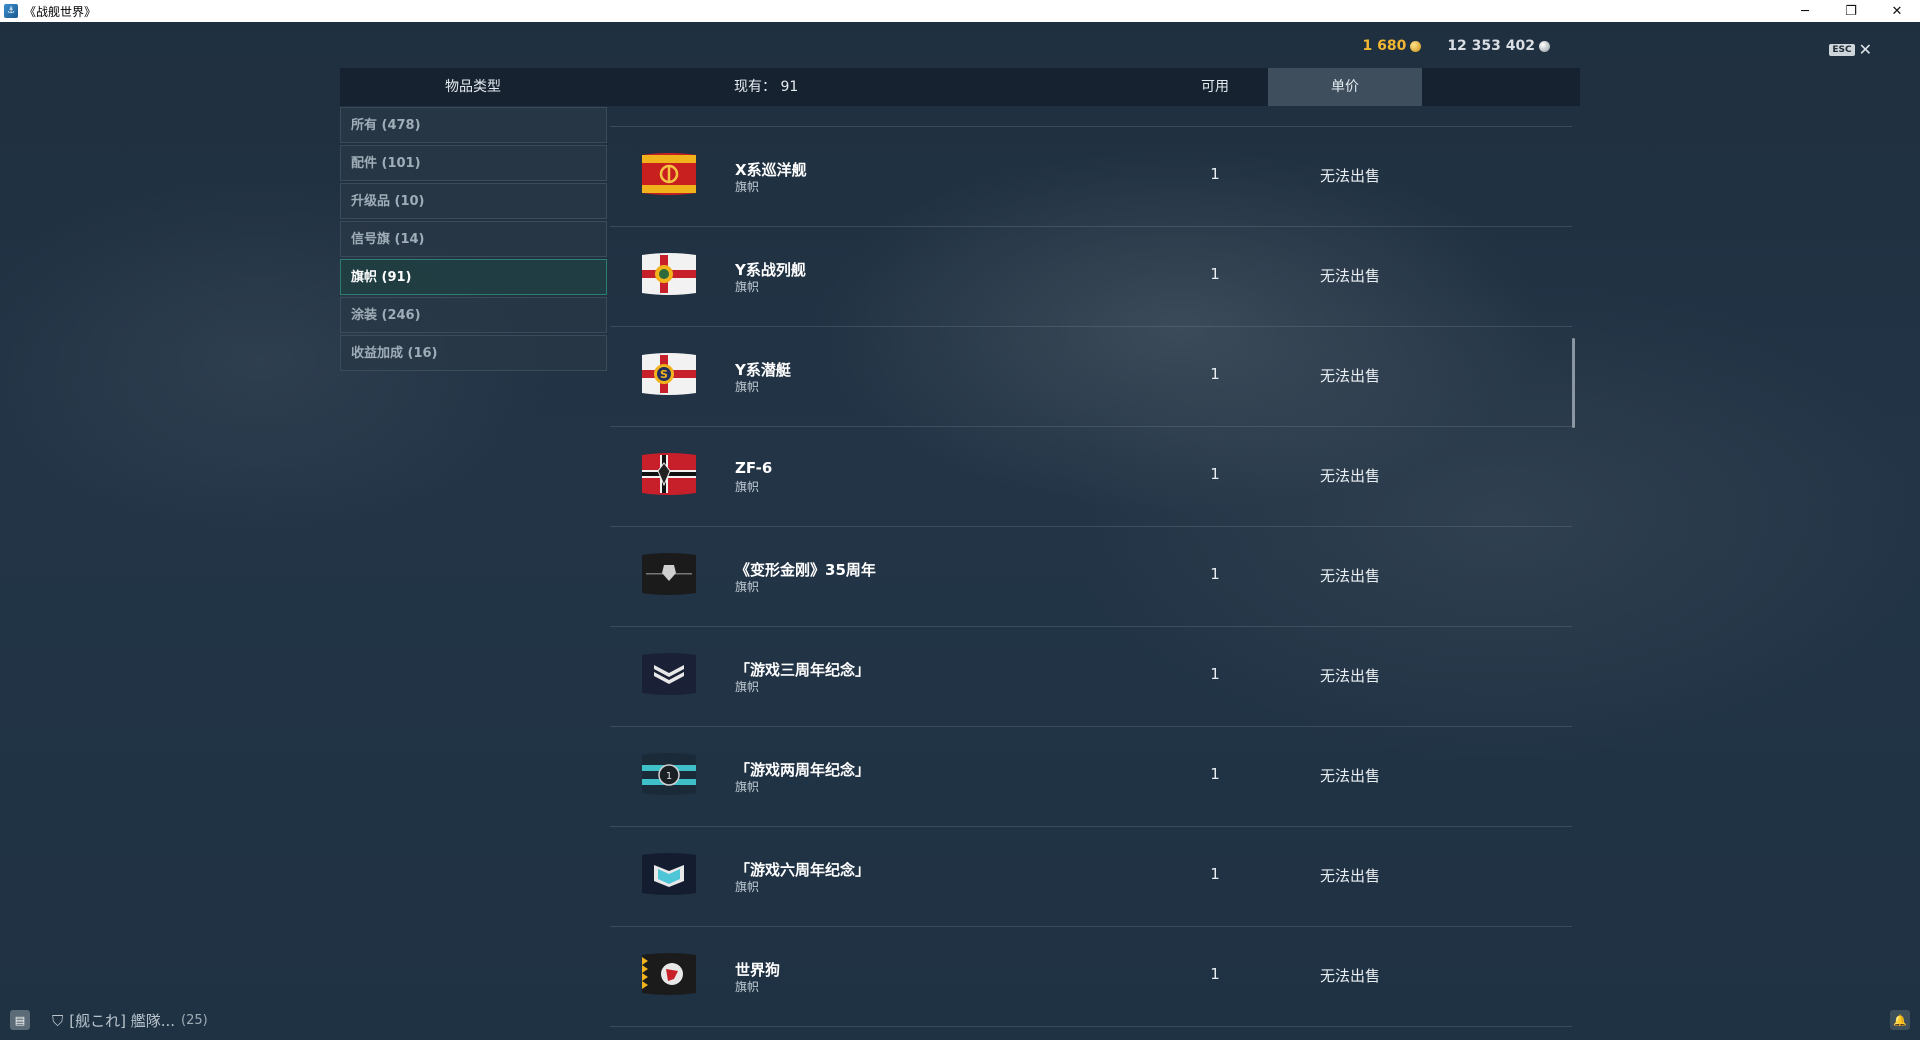 The width and height of the screenshot is (1920, 1040). What do you see at coordinates (1091, 977) in the screenshot?
I see `list-item: 世界狗 旗帜 1 无法出售` at bounding box center [1091, 977].